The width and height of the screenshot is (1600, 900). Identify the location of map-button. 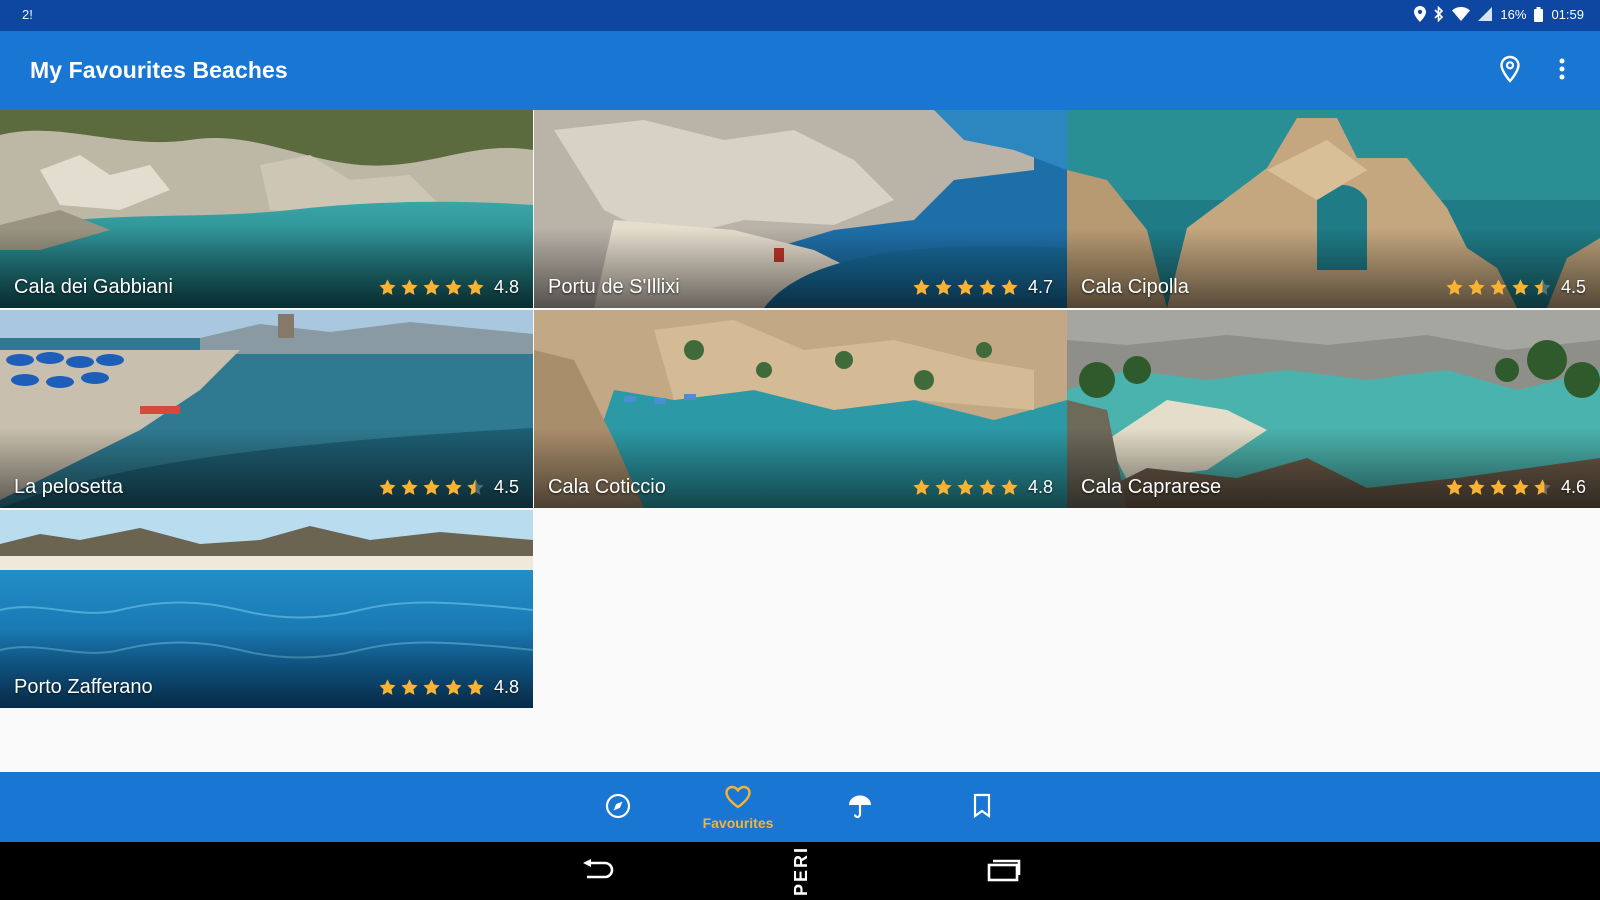
(1510, 71).